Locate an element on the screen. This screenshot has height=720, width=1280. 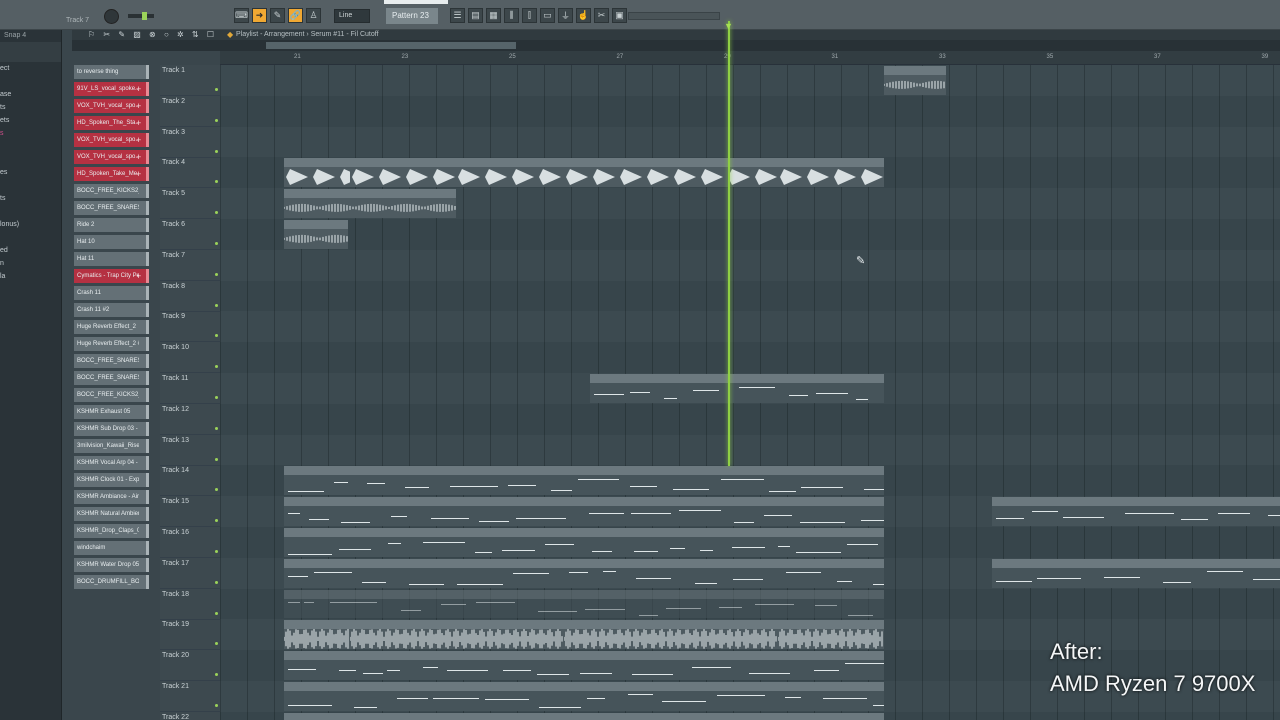
keyboard-icon: ⌨ is located at coordinates (241, 15).